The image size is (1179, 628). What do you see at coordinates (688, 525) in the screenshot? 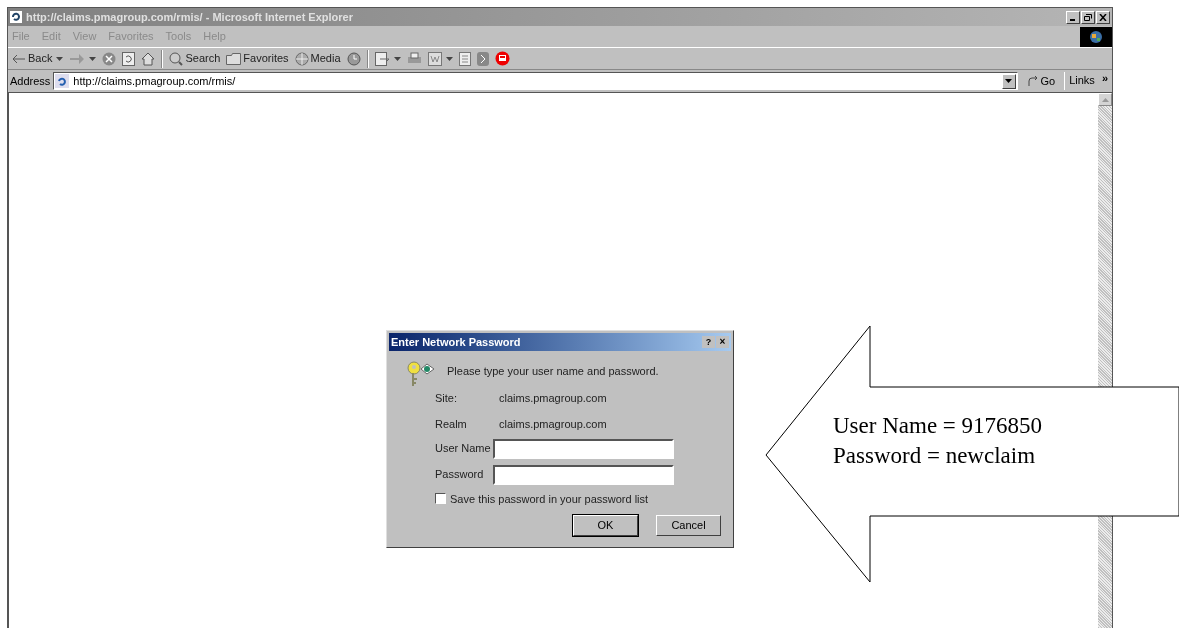
I see `dialog-button: Cancel` at bounding box center [688, 525].